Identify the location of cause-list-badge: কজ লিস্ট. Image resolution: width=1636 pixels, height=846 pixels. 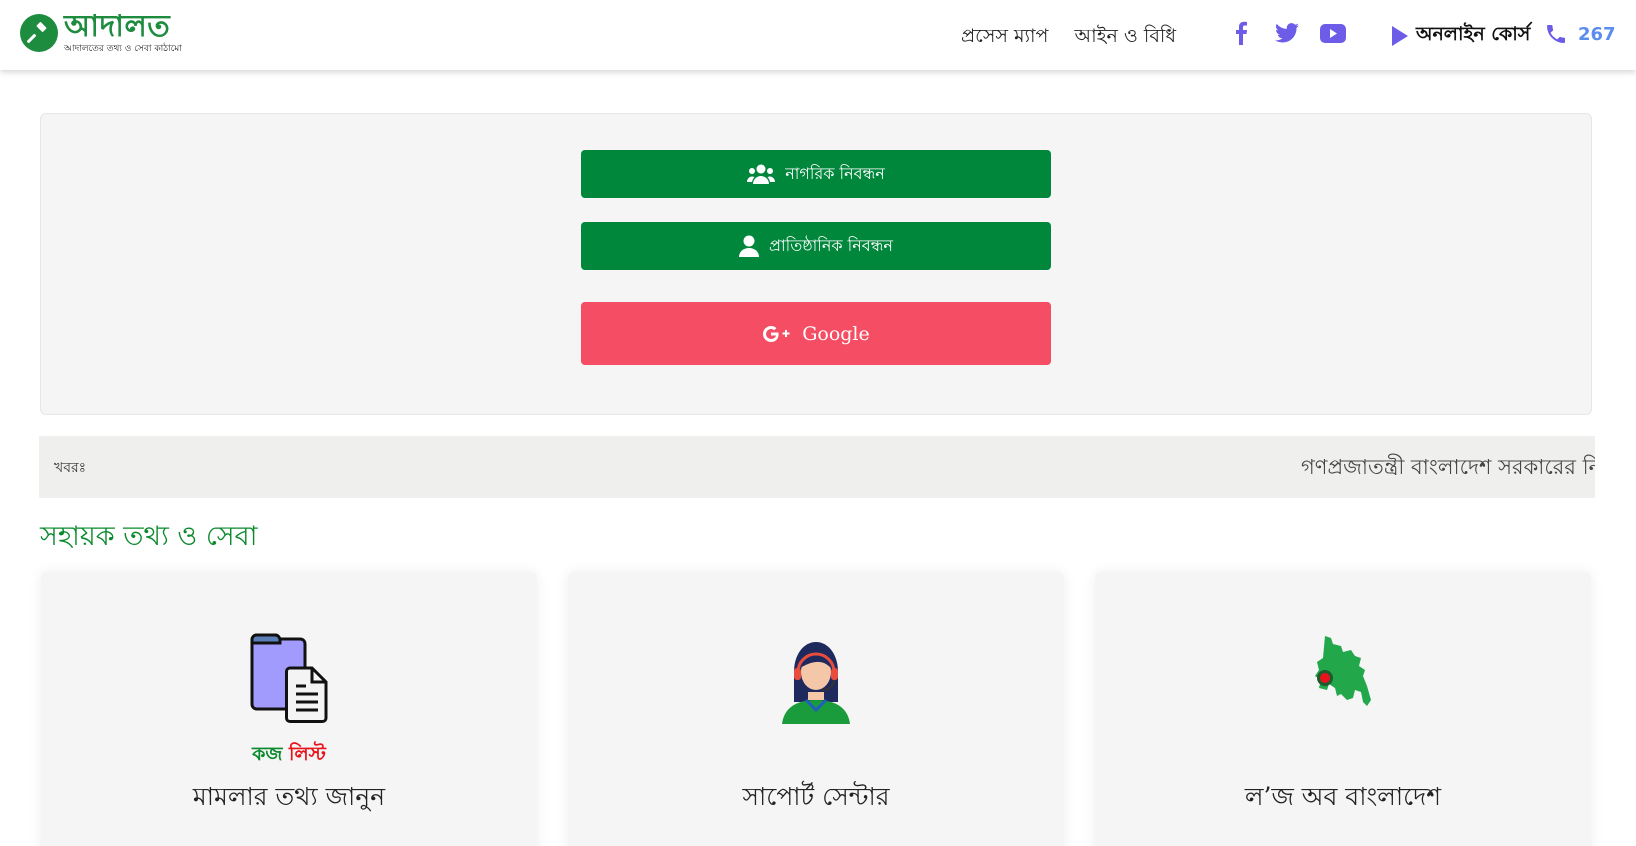
(289, 756).